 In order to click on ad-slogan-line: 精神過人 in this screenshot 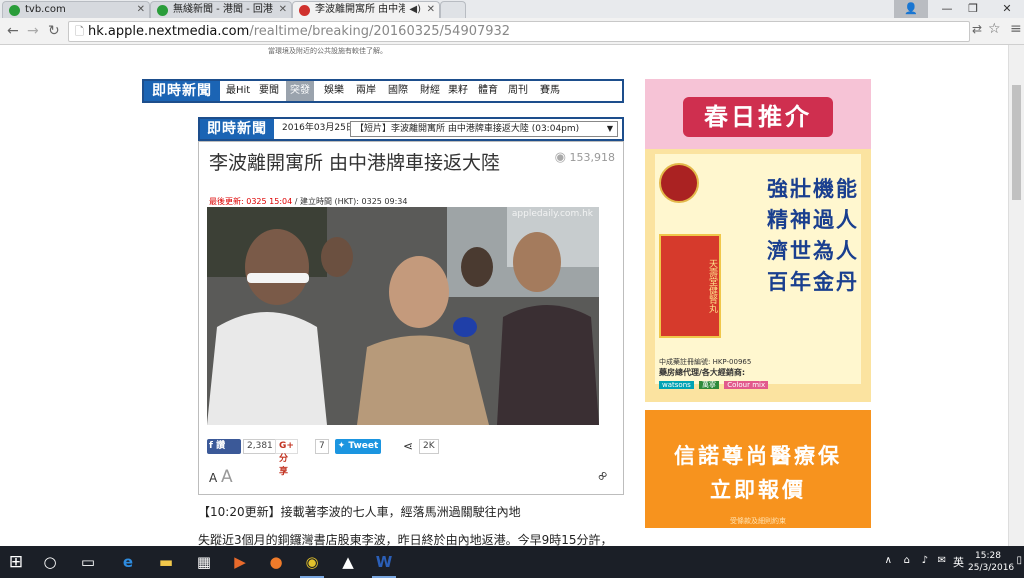, I will do `click(813, 220)`.